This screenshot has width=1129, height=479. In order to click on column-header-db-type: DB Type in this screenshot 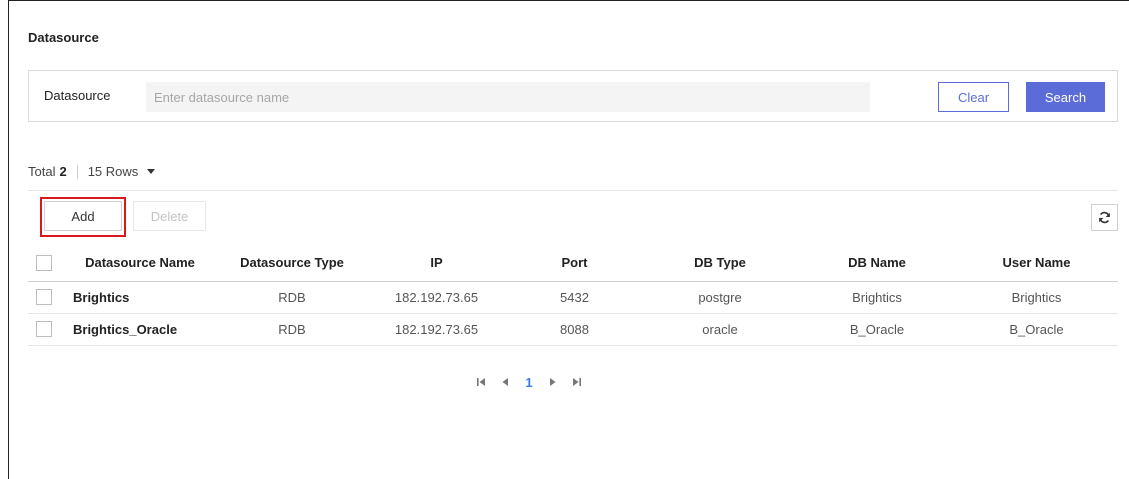, I will do `click(720, 262)`.